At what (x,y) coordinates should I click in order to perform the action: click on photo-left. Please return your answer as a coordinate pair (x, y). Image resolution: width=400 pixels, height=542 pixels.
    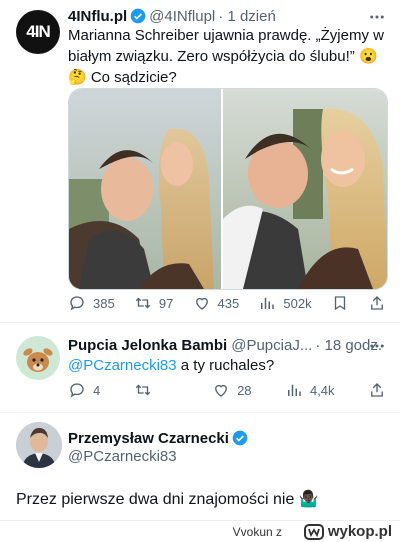
    Looking at the image, I should click on (145, 189).